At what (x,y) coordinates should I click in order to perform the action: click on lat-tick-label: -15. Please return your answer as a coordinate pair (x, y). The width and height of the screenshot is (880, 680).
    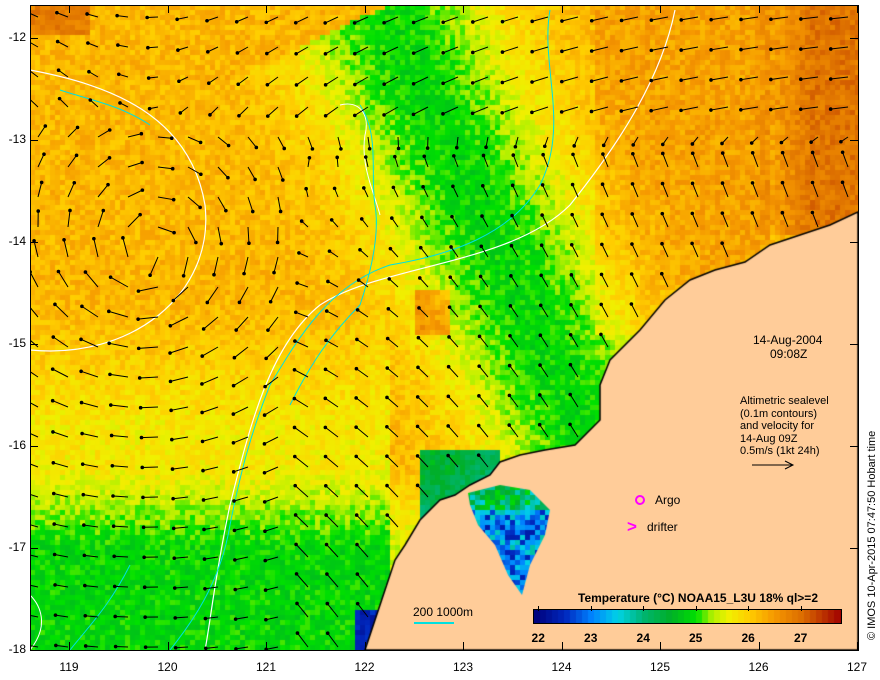
    Looking at the image, I should click on (17, 343).